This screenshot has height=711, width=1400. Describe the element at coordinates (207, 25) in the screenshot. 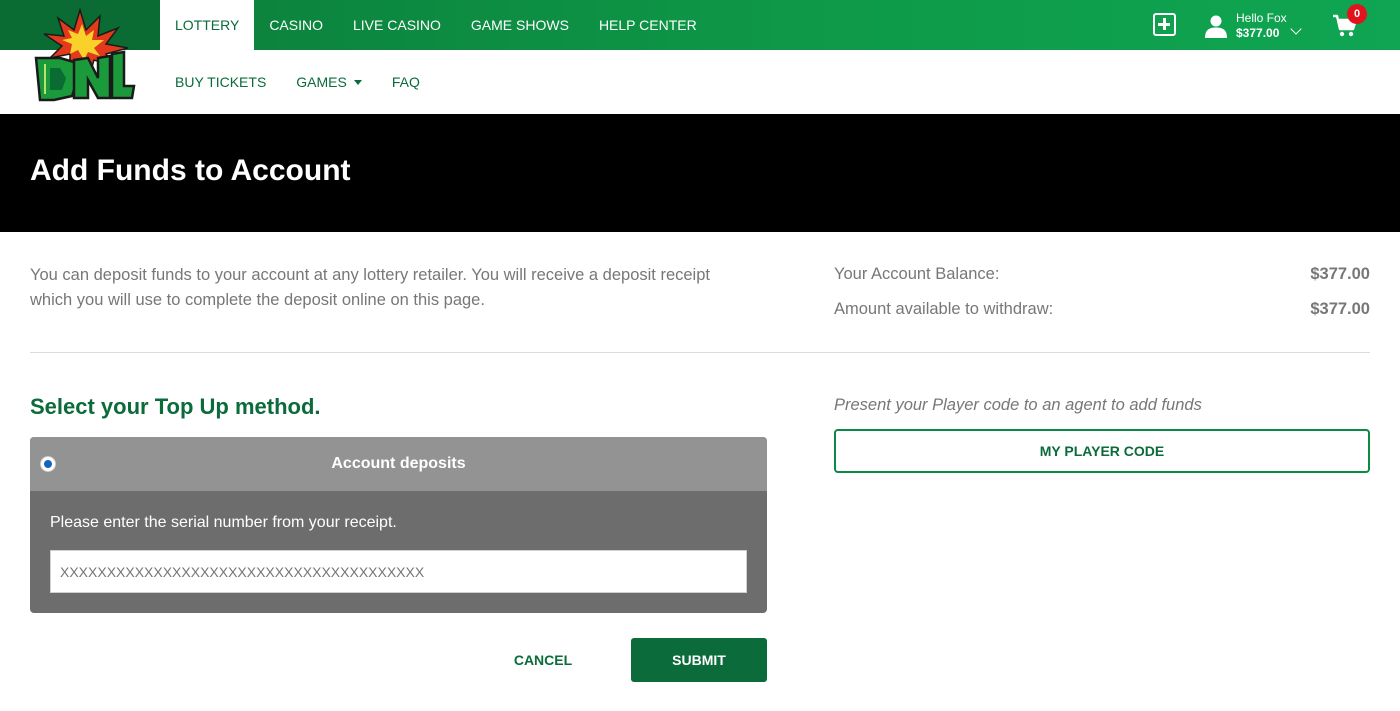

I see `nav-lottery: LOTTERY` at that location.